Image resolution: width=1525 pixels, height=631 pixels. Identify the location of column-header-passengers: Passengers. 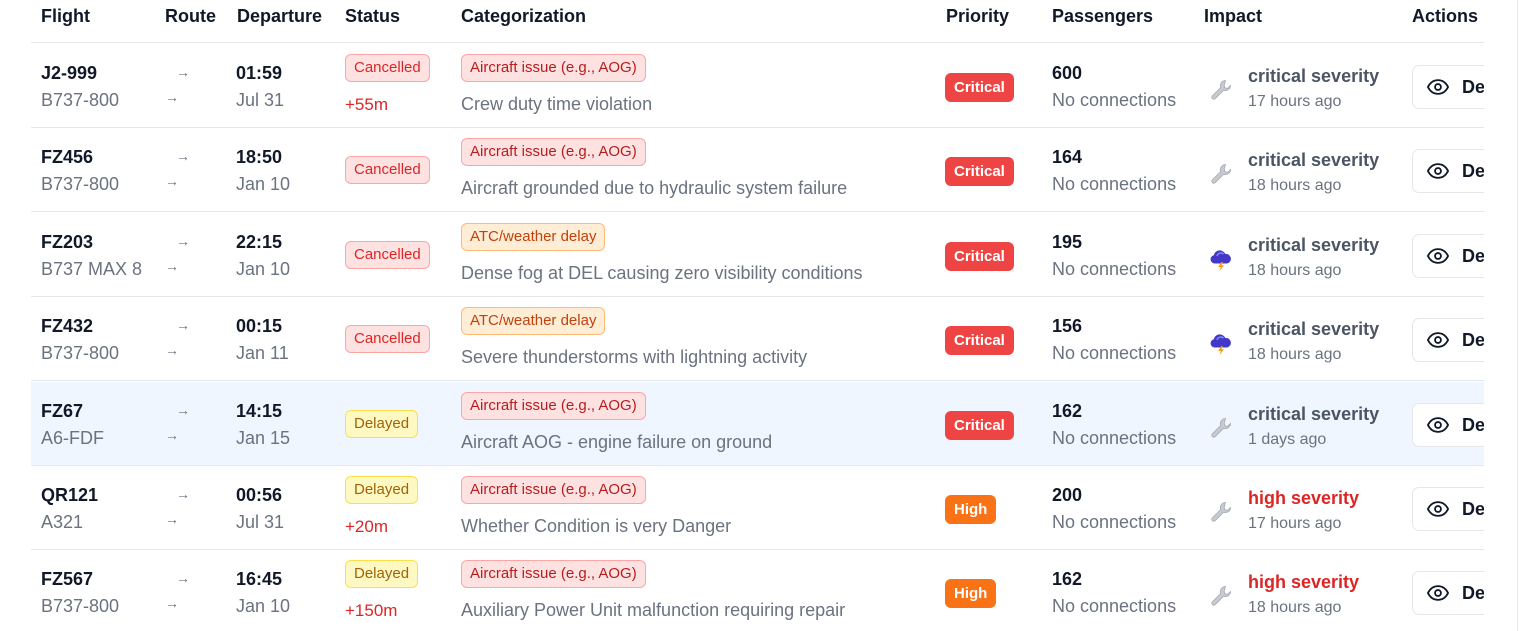
(1102, 16).